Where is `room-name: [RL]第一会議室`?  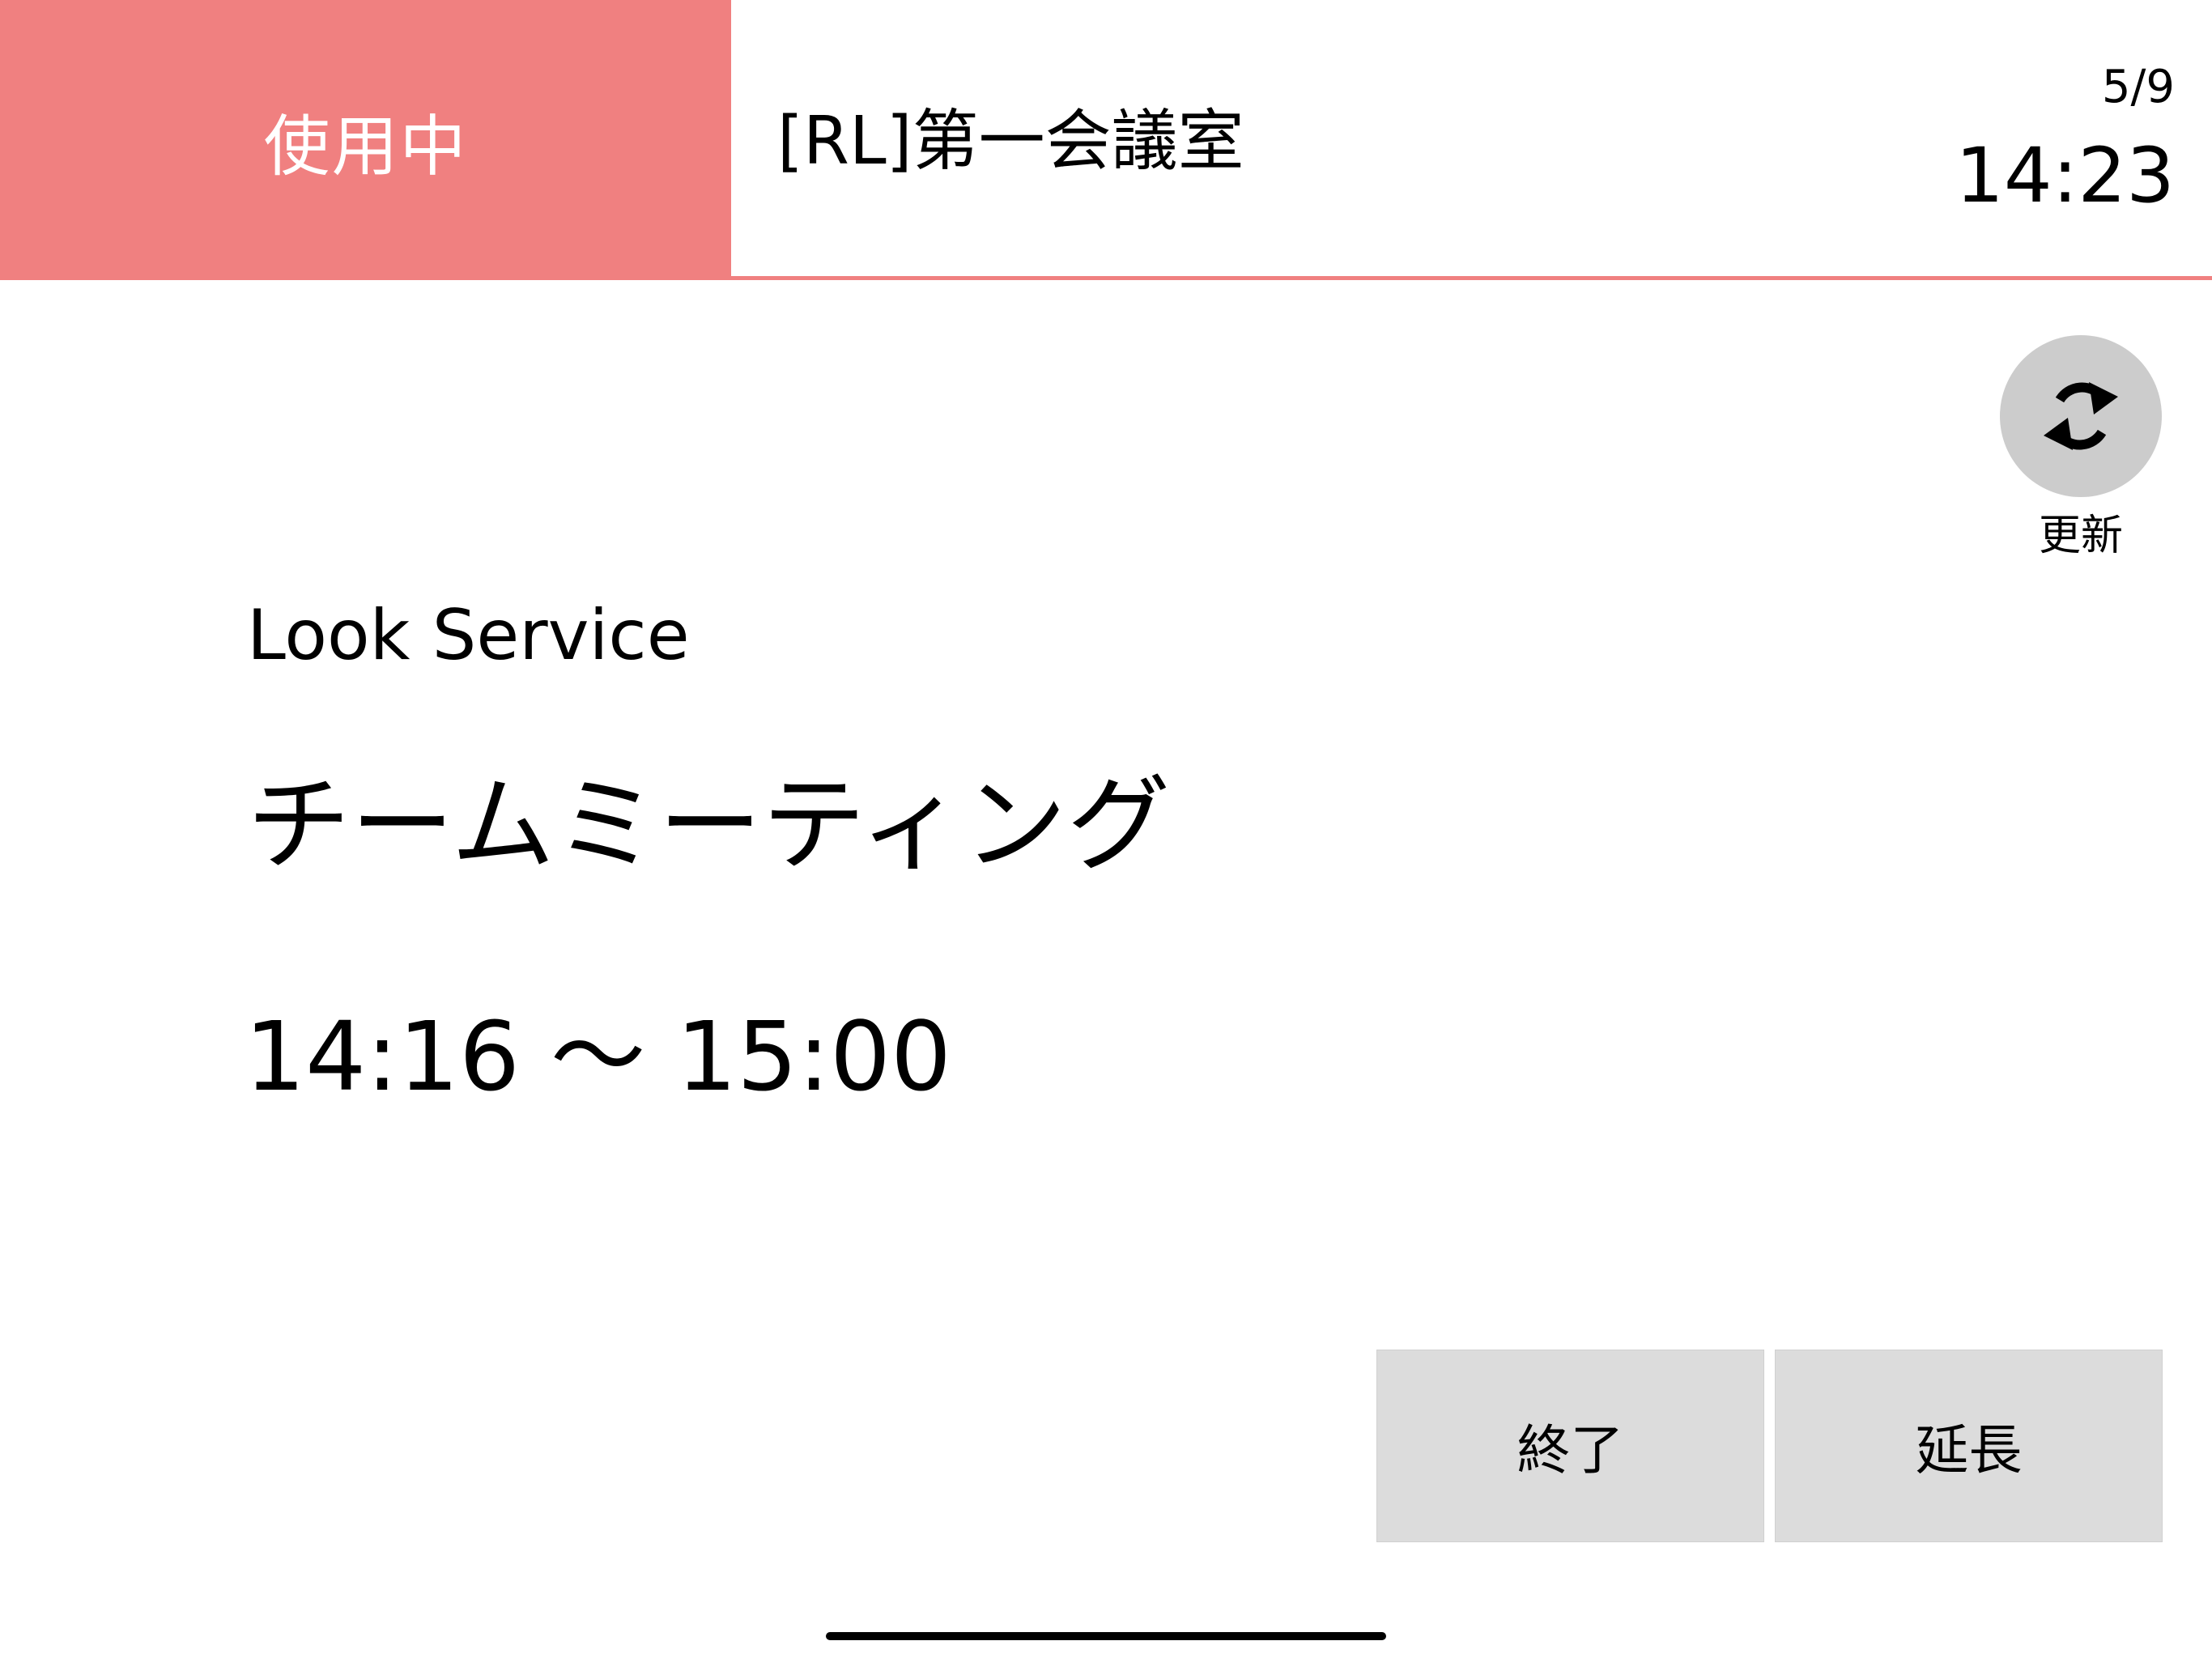 room-name: [RL]第一会議室 is located at coordinates (1011, 141).